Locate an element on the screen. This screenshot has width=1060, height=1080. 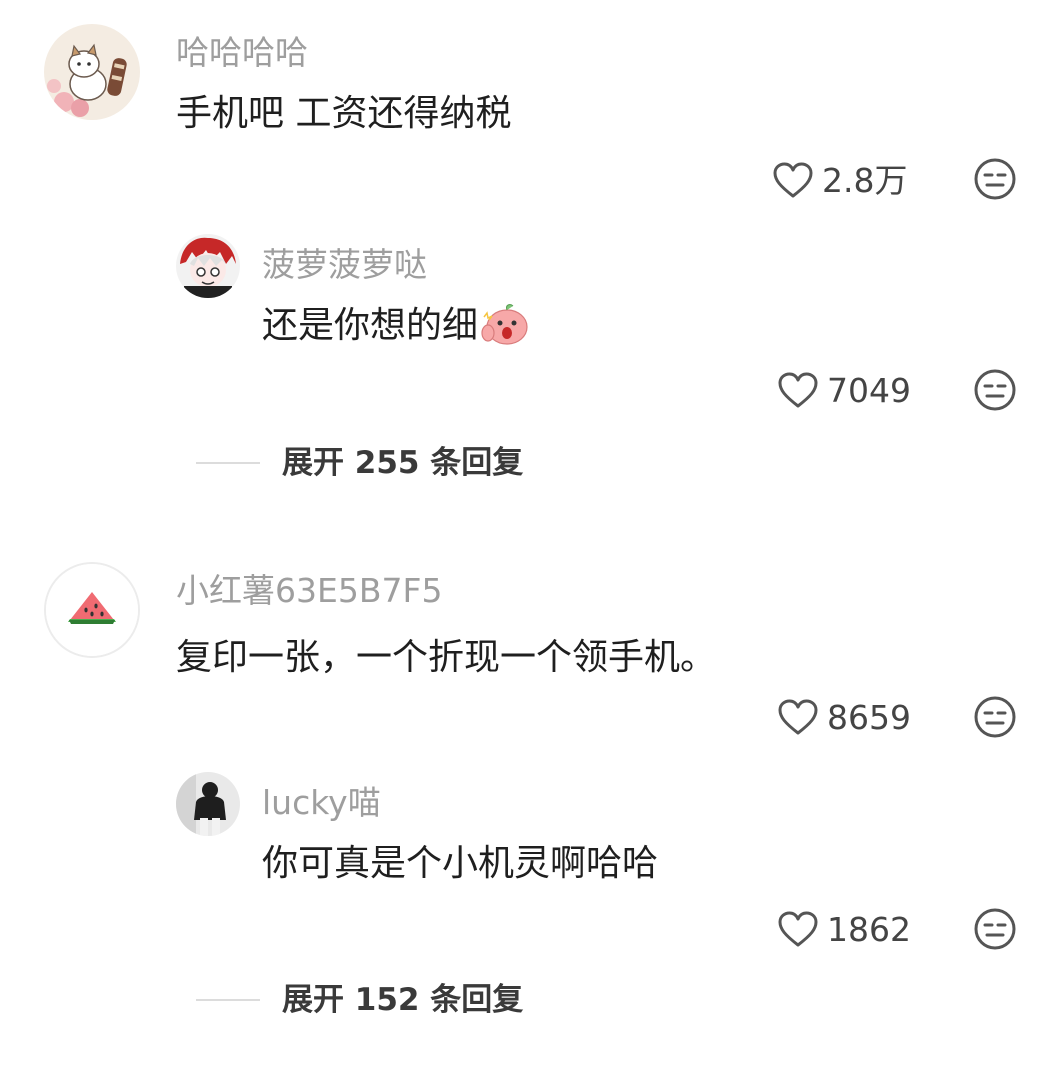
like-button: 1862 is located at coordinates (844, 929).